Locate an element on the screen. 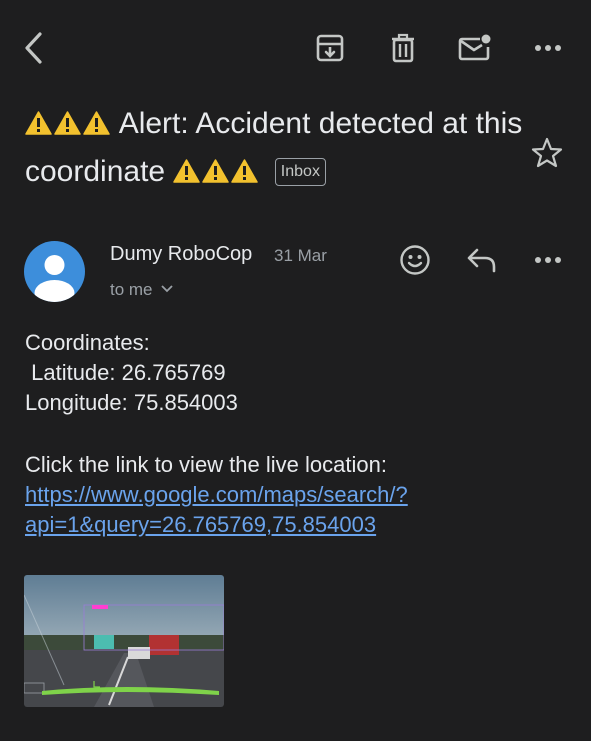  top-toolbar is located at coordinates (295, 46).